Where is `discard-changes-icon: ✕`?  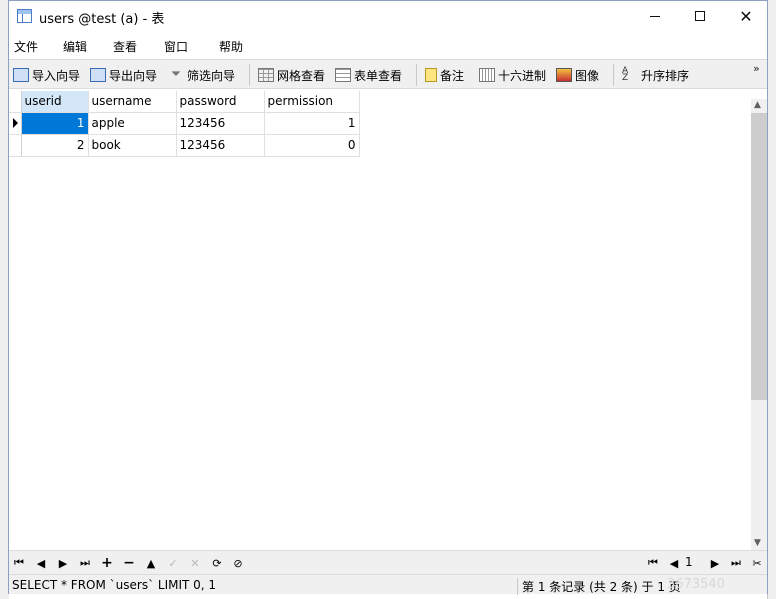
discard-changes-icon: ✕ is located at coordinates (195, 563).